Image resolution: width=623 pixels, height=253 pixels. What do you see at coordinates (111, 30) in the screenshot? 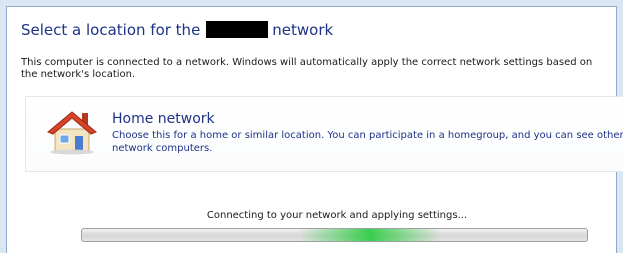
I see `title-text-before: Select a location for the` at bounding box center [111, 30].